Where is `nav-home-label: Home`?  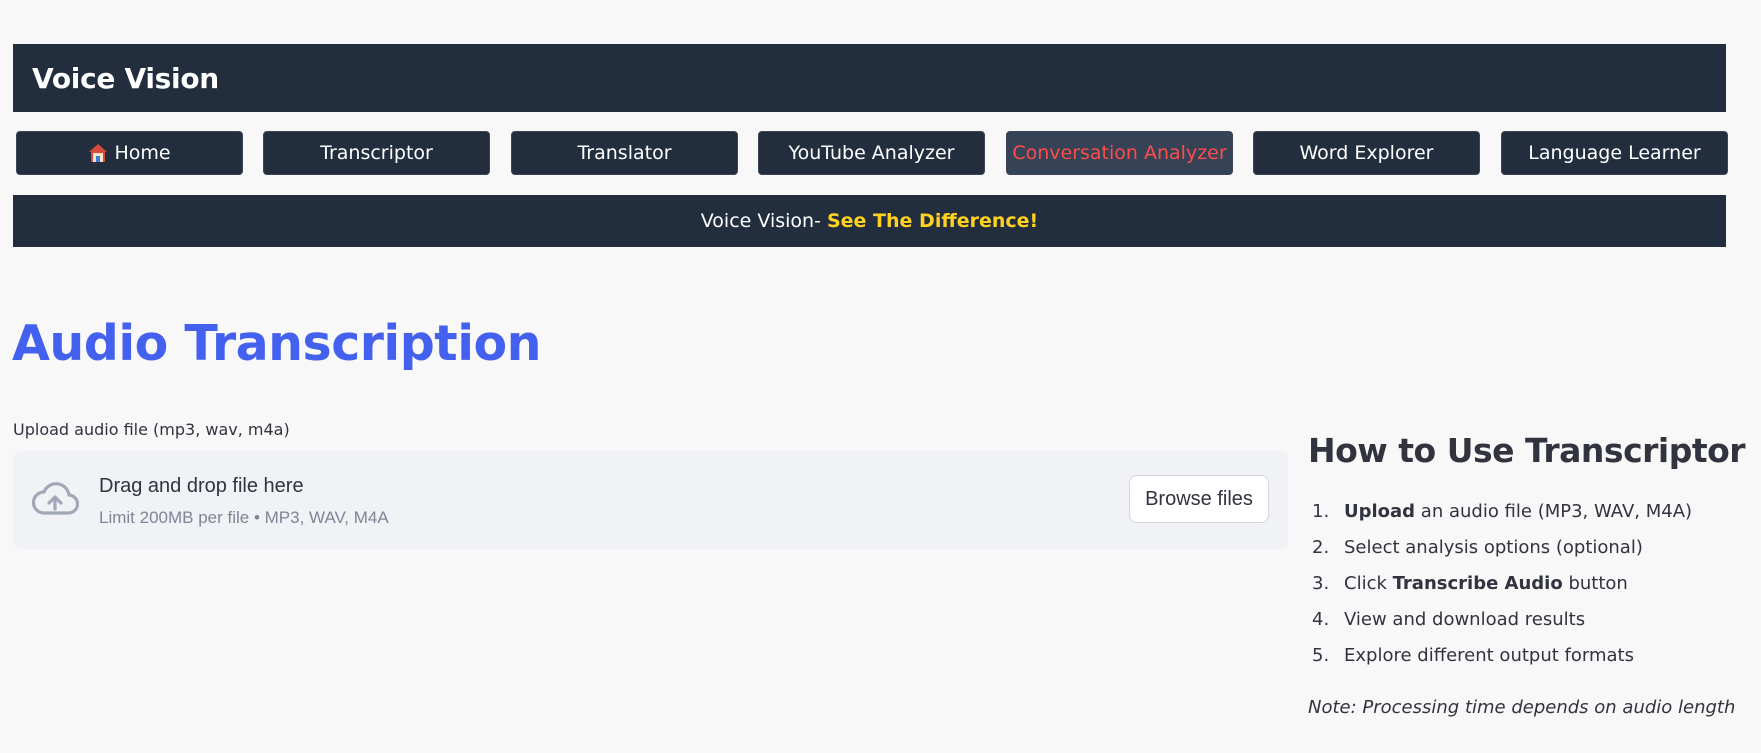 nav-home-label: Home is located at coordinates (142, 153).